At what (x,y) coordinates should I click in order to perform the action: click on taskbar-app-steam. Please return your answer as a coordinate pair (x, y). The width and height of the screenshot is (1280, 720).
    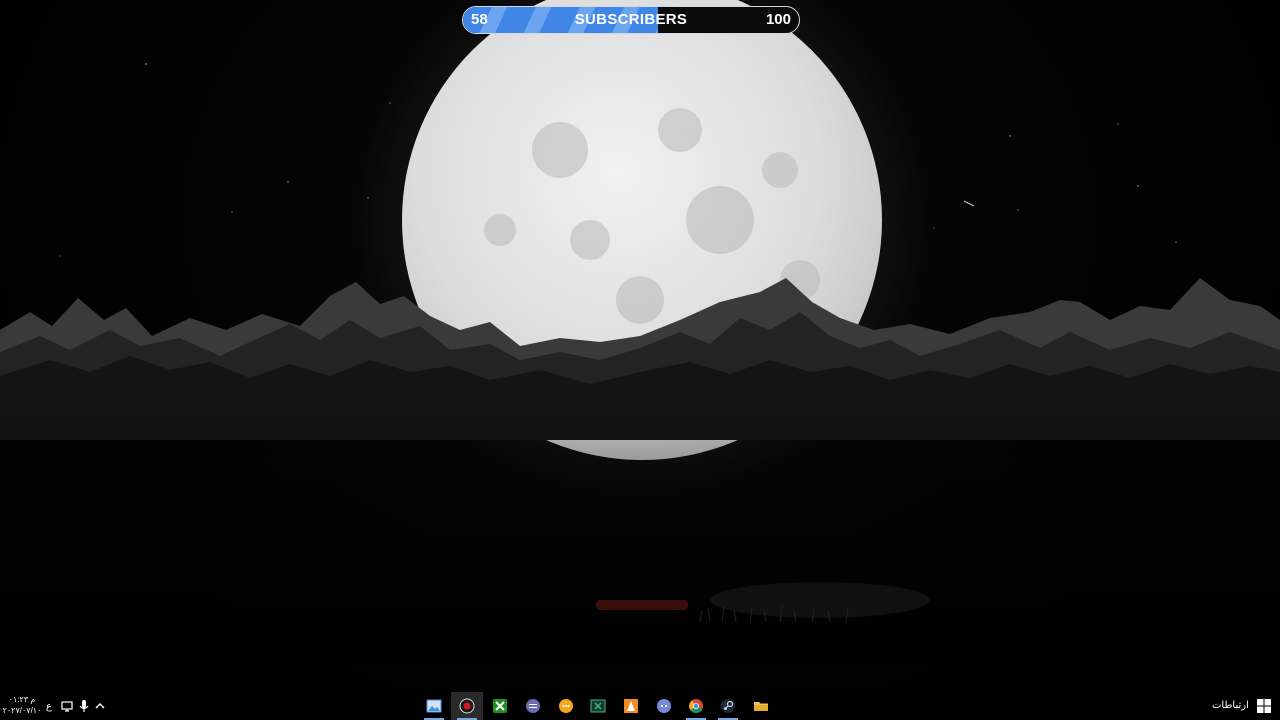
    Looking at the image, I should click on (728, 706).